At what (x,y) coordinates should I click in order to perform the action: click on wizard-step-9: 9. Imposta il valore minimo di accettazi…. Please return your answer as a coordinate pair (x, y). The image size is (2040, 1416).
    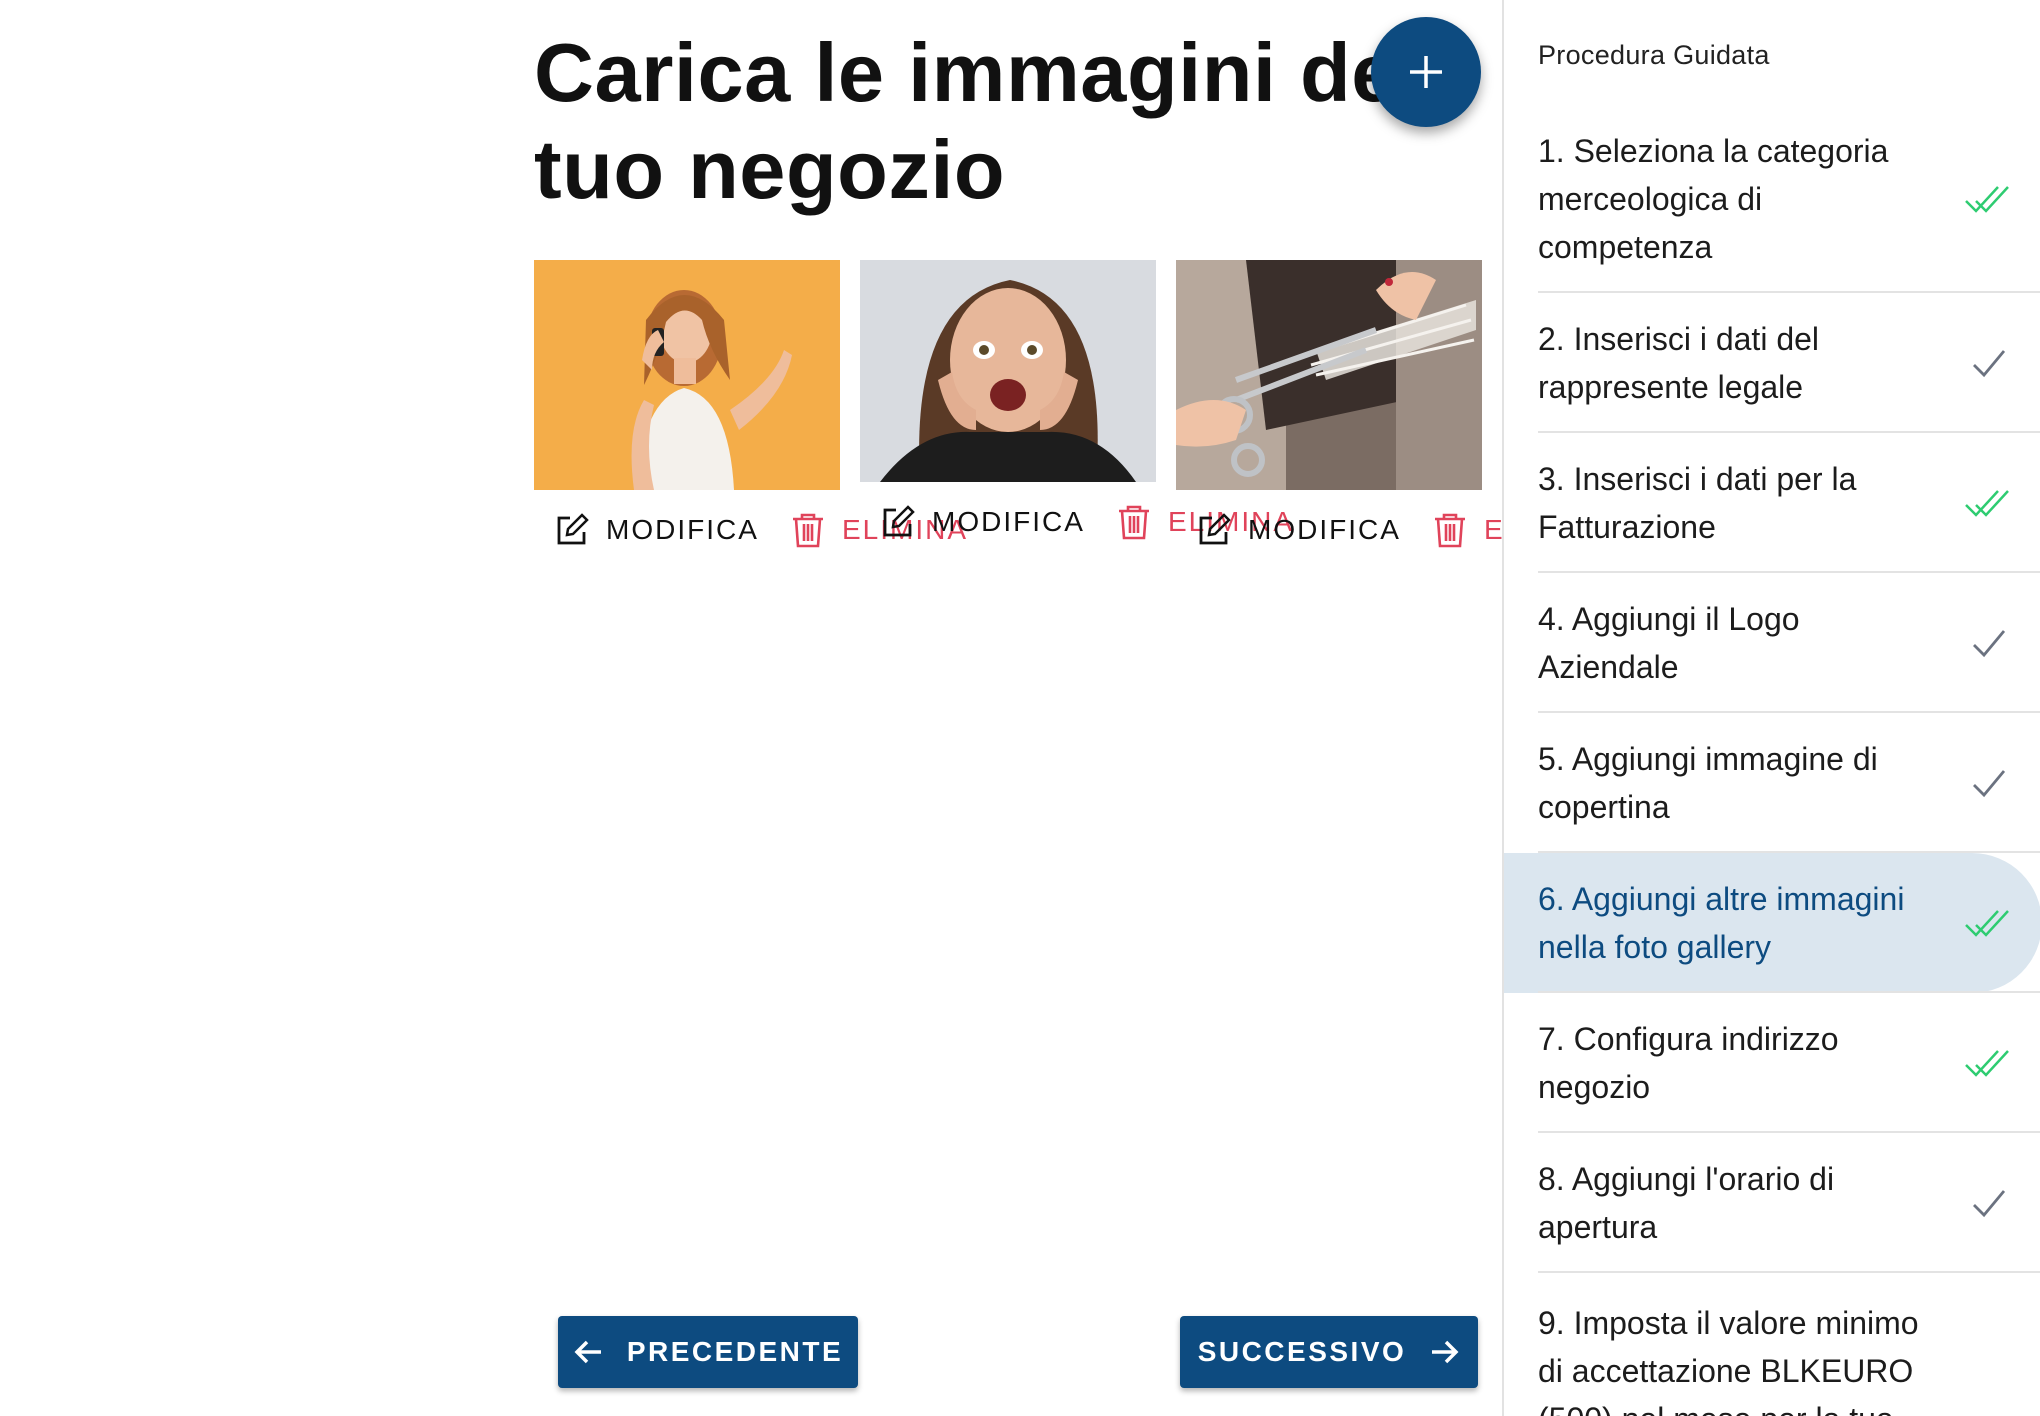
    Looking at the image, I should click on (1772, 1344).